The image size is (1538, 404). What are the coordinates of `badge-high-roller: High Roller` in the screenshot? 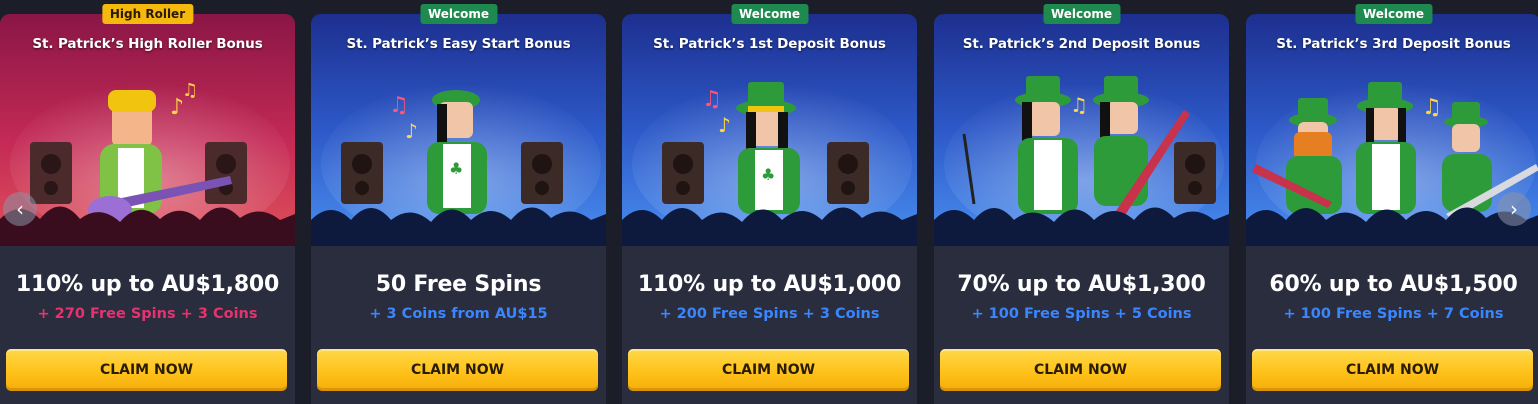 It's located at (147, 14).